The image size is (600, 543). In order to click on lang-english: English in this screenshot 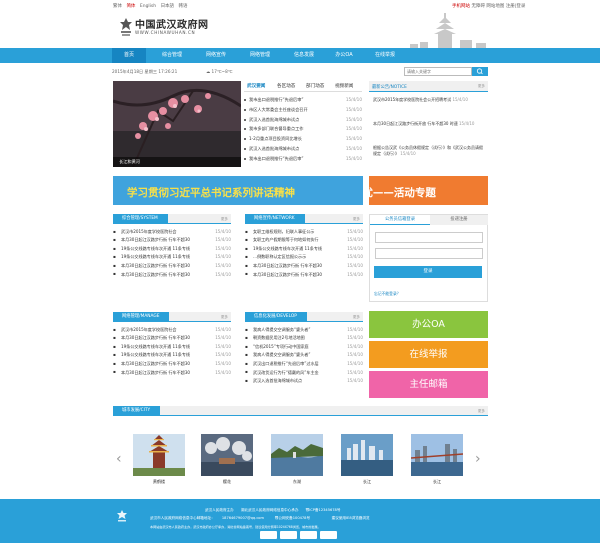, I will do `click(148, 6)`.